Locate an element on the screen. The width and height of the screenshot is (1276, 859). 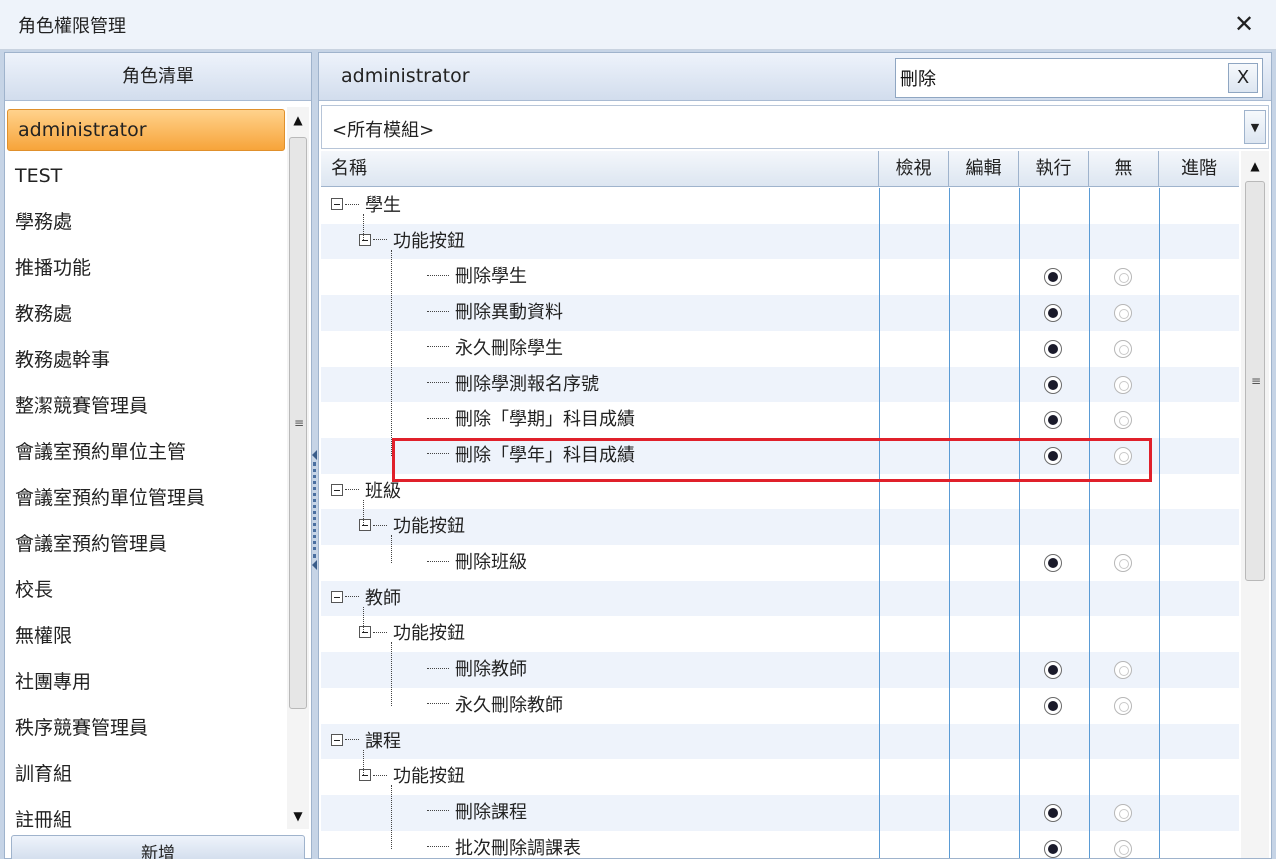
selected-role-name: administrator is located at coordinates (405, 76).